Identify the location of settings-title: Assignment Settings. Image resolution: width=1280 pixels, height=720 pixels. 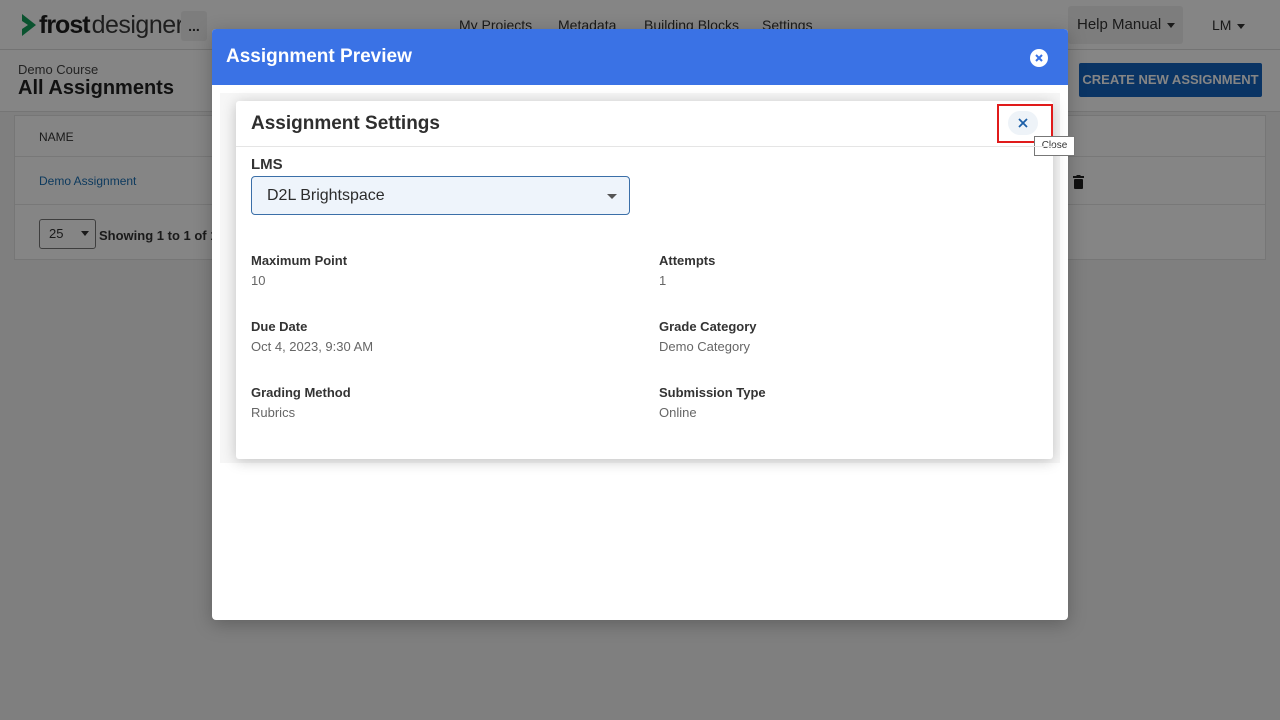
(345, 123).